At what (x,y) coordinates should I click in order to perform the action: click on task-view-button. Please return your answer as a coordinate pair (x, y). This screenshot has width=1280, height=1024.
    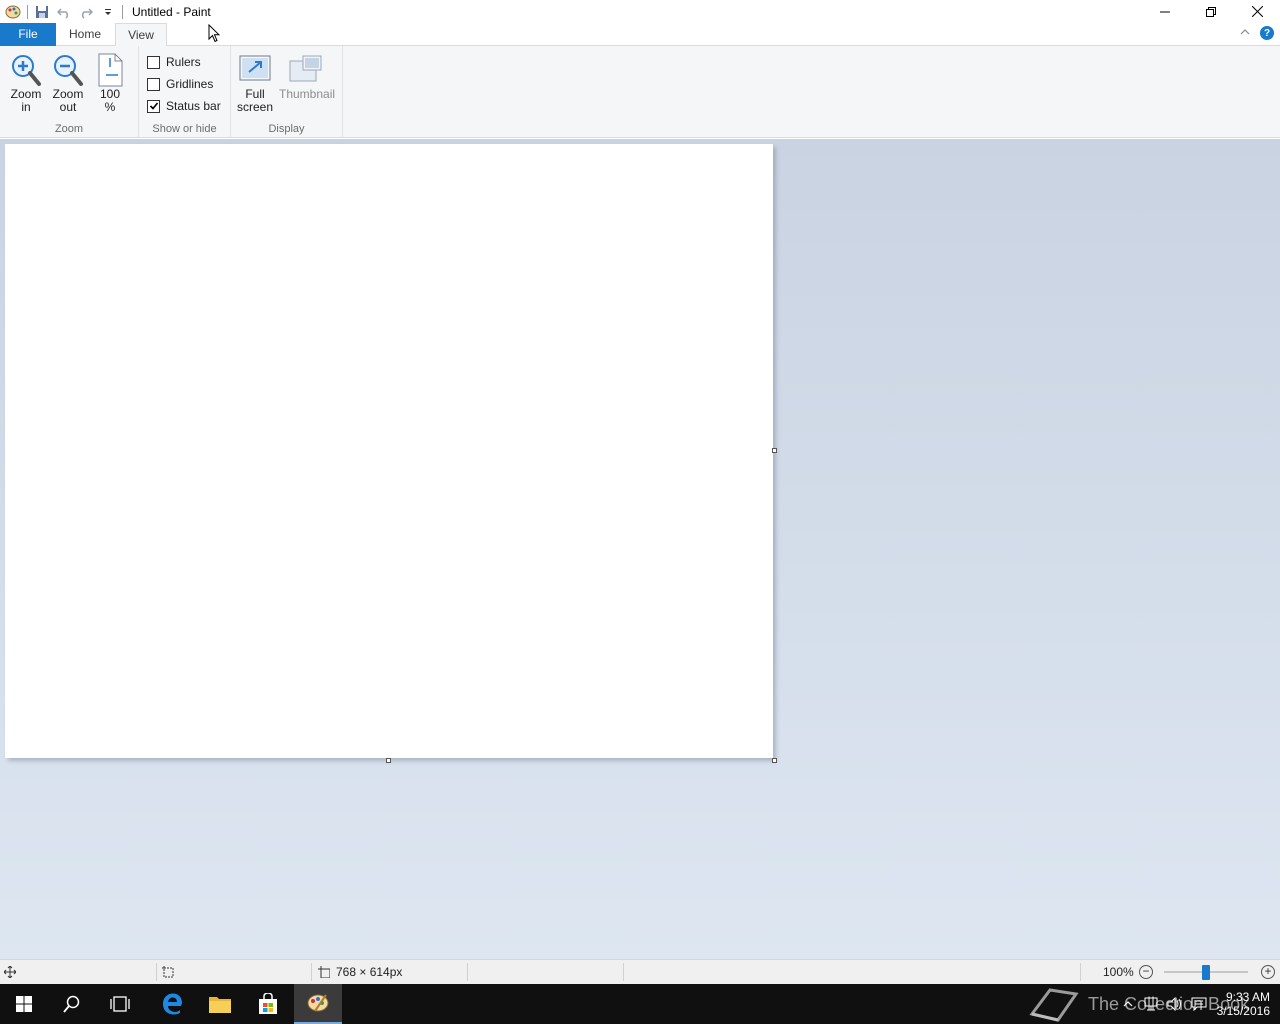
    Looking at the image, I should click on (120, 1004).